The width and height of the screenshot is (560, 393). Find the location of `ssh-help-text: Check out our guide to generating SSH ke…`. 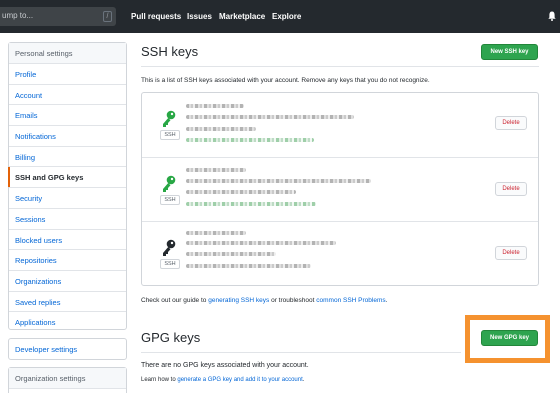

ssh-help-text: Check out our guide to generating SSH ke… is located at coordinates (264, 300).